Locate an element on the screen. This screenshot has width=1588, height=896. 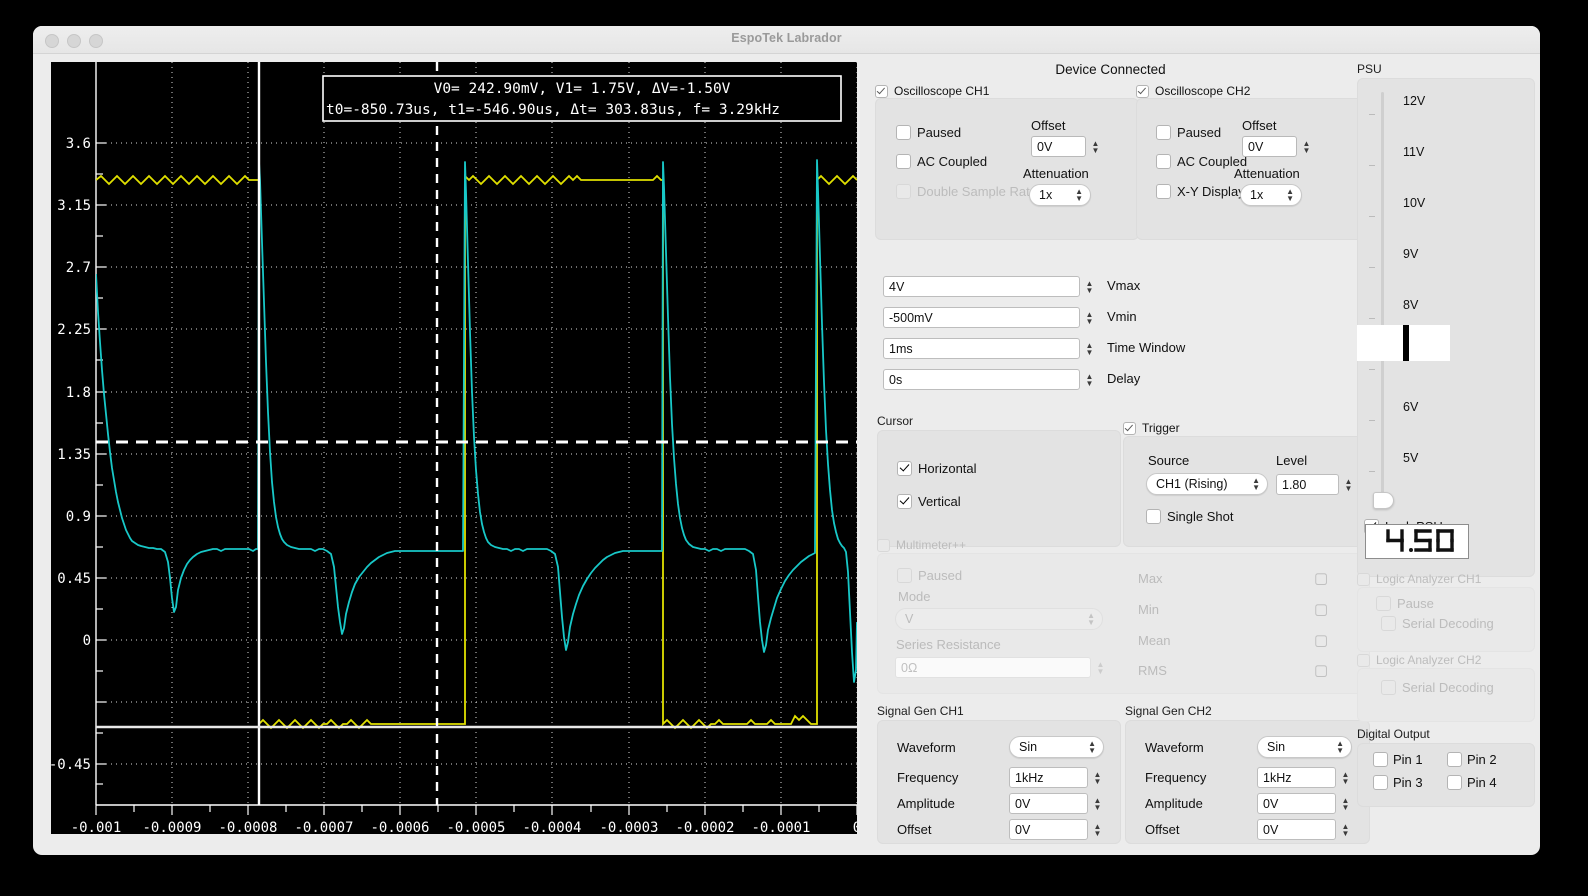
ch1-offset-value: 0V is located at coordinates (1045, 146).